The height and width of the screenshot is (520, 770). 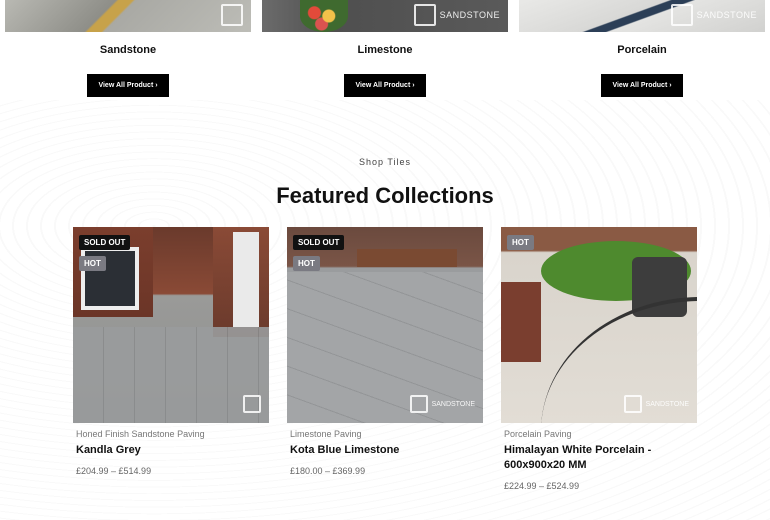 What do you see at coordinates (385, 450) in the screenshot?
I see `product-title: Kota Blue Limestone` at bounding box center [385, 450].